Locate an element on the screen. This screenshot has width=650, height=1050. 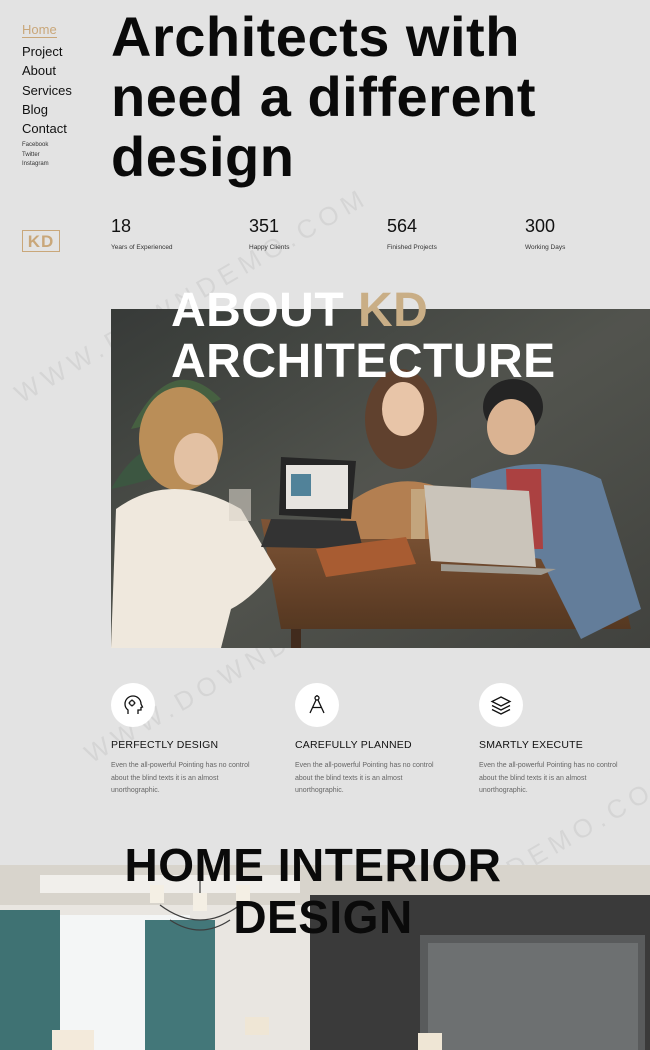
stat-projects: 564 Finished Projects is located at coordinates (412, 233).